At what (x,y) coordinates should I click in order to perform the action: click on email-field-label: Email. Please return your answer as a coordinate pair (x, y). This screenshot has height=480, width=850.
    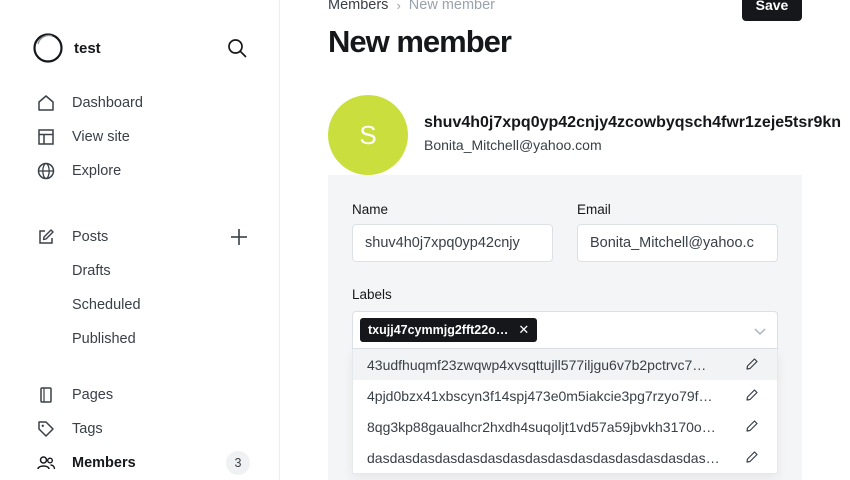
    Looking at the image, I should click on (594, 209).